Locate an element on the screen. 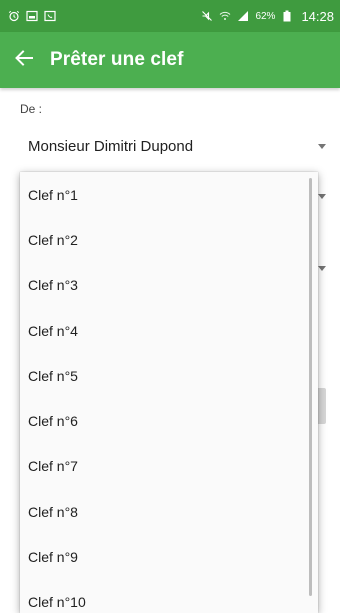  dropdown-item-key-6: Clef n°6 is located at coordinates (169, 420).